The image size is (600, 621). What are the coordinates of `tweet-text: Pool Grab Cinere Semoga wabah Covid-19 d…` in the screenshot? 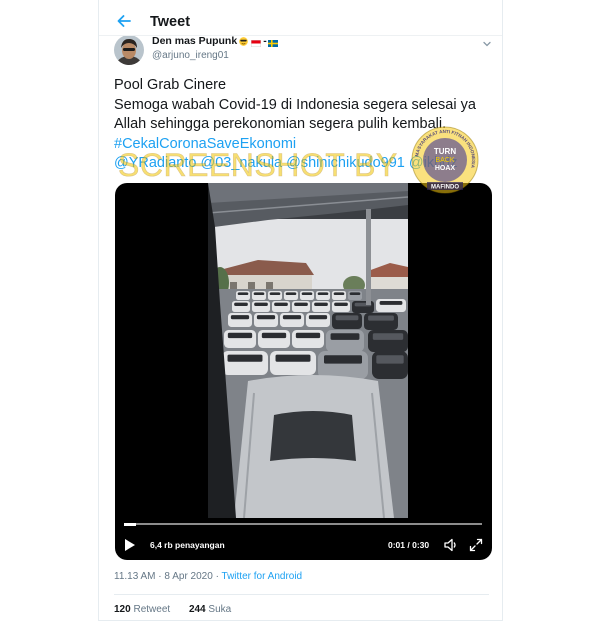 It's located at (306, 125).